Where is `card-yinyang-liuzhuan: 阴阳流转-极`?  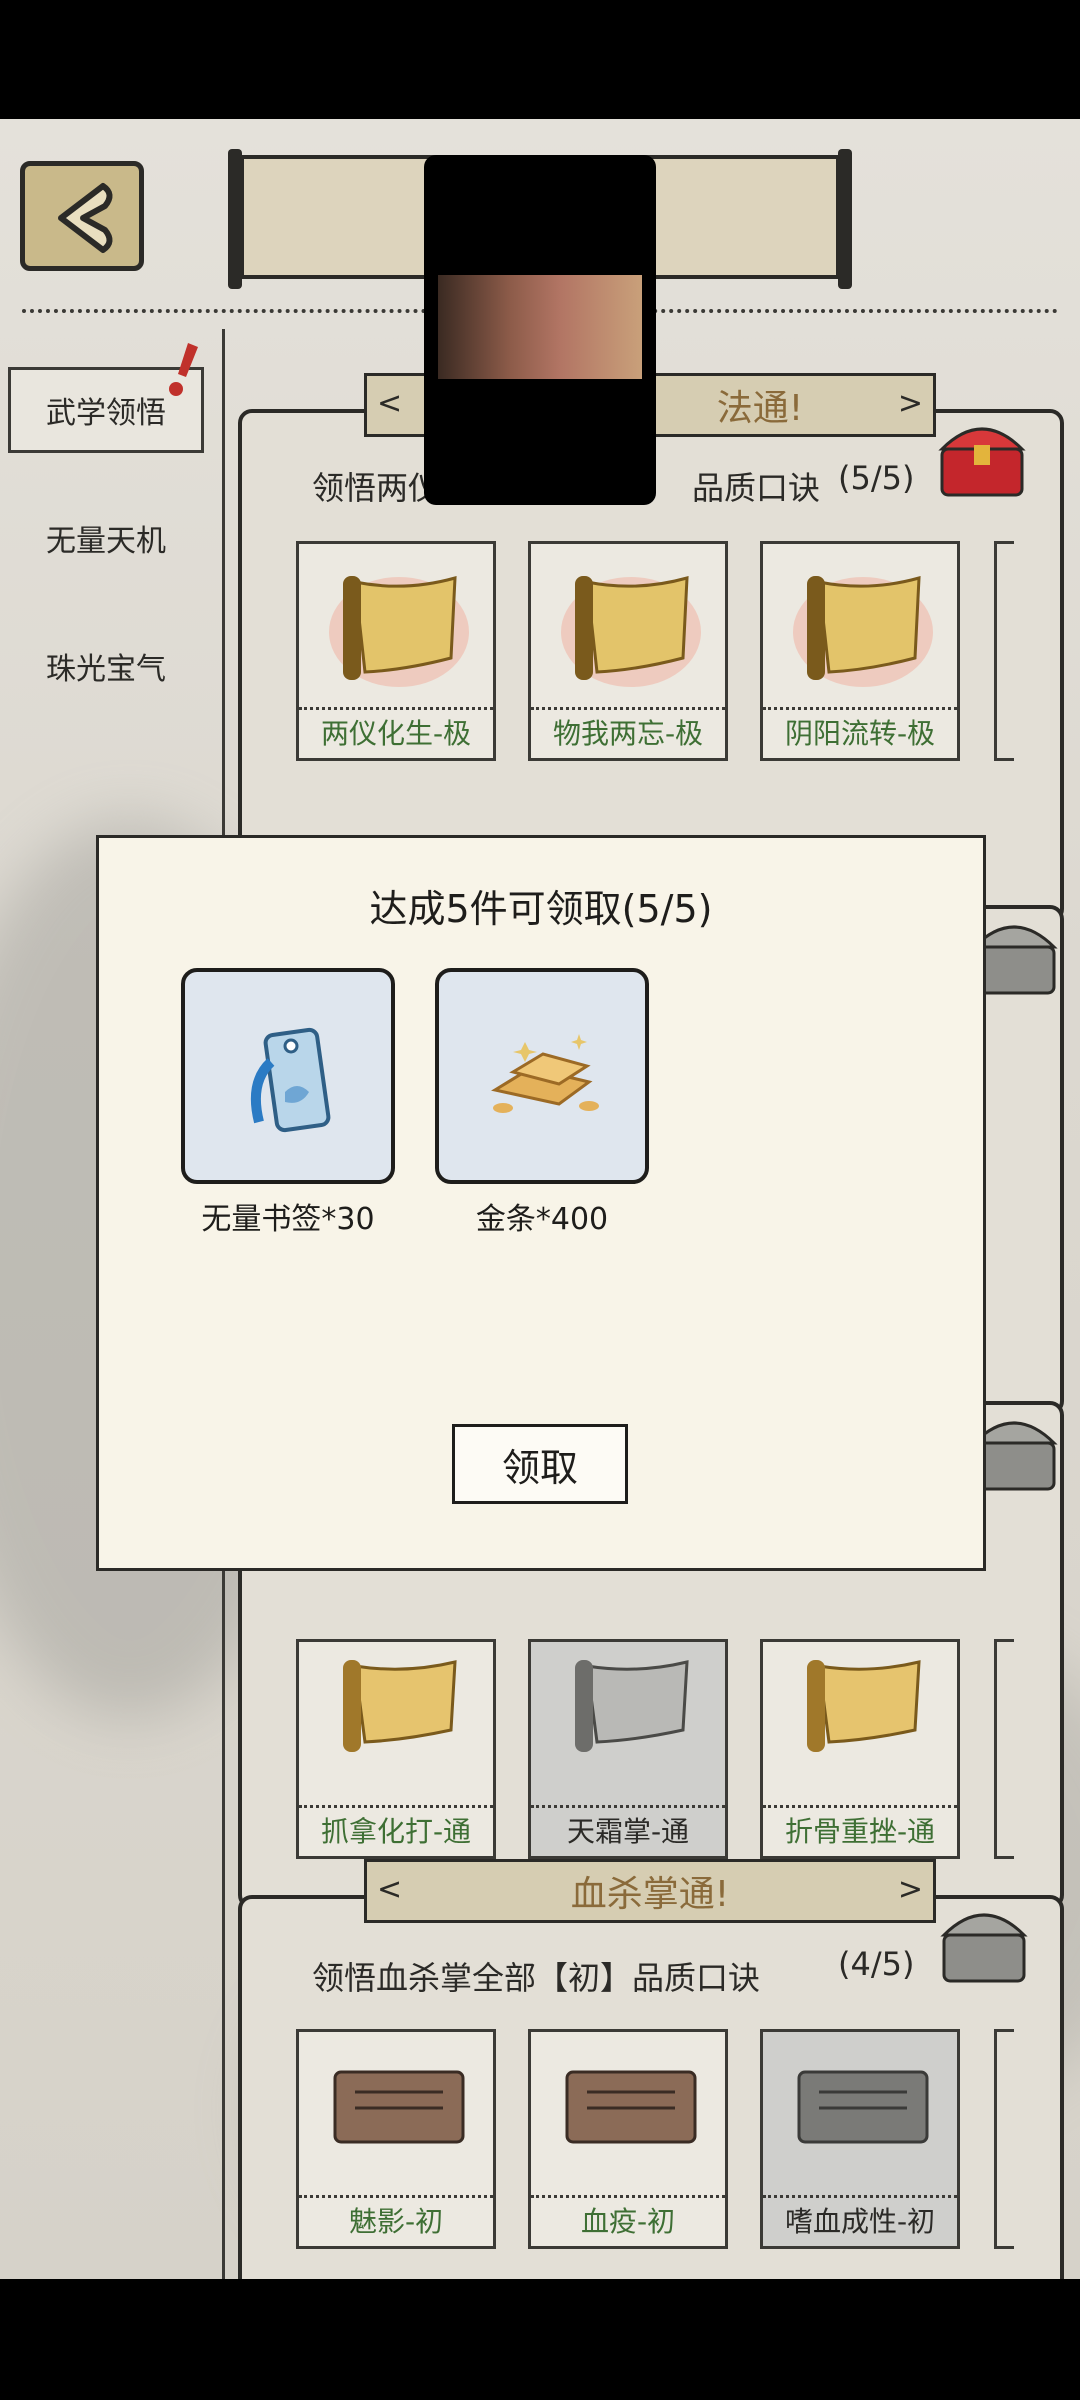 card-yinyang-liuzhuan: 阴阳流转-极 is located at coordinates (860, 651).